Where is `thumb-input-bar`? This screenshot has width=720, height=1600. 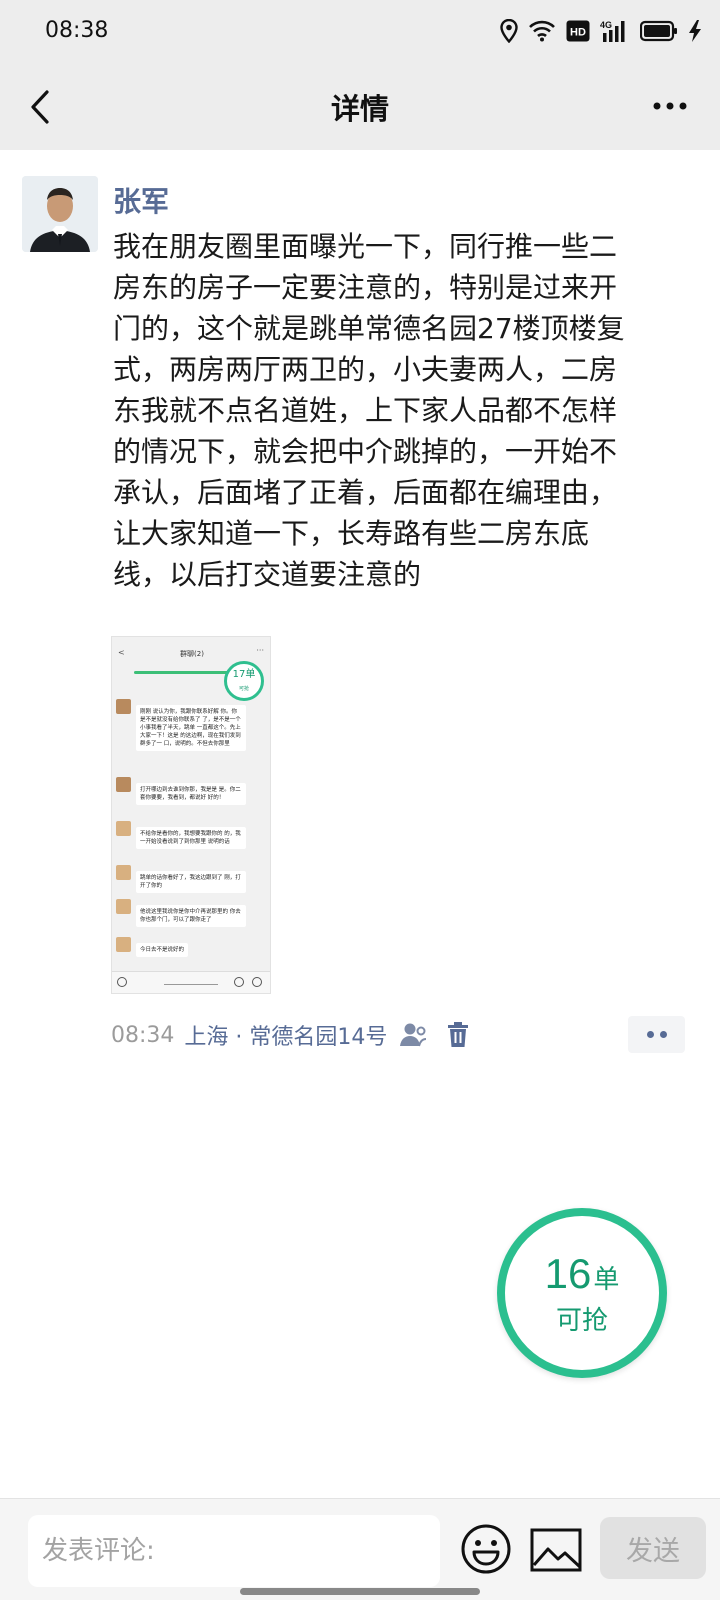 thumb-input-bar is located at coordinates (191, 982).